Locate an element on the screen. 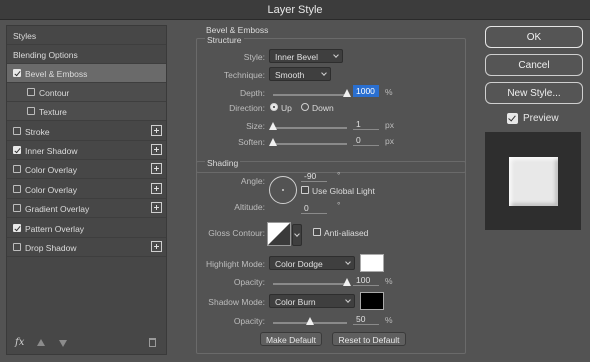 The height and width of the screenshot is (362, 590). sidebar-item-gradient-overlay: Gradient Overlay is located at coordinates (86, 208).